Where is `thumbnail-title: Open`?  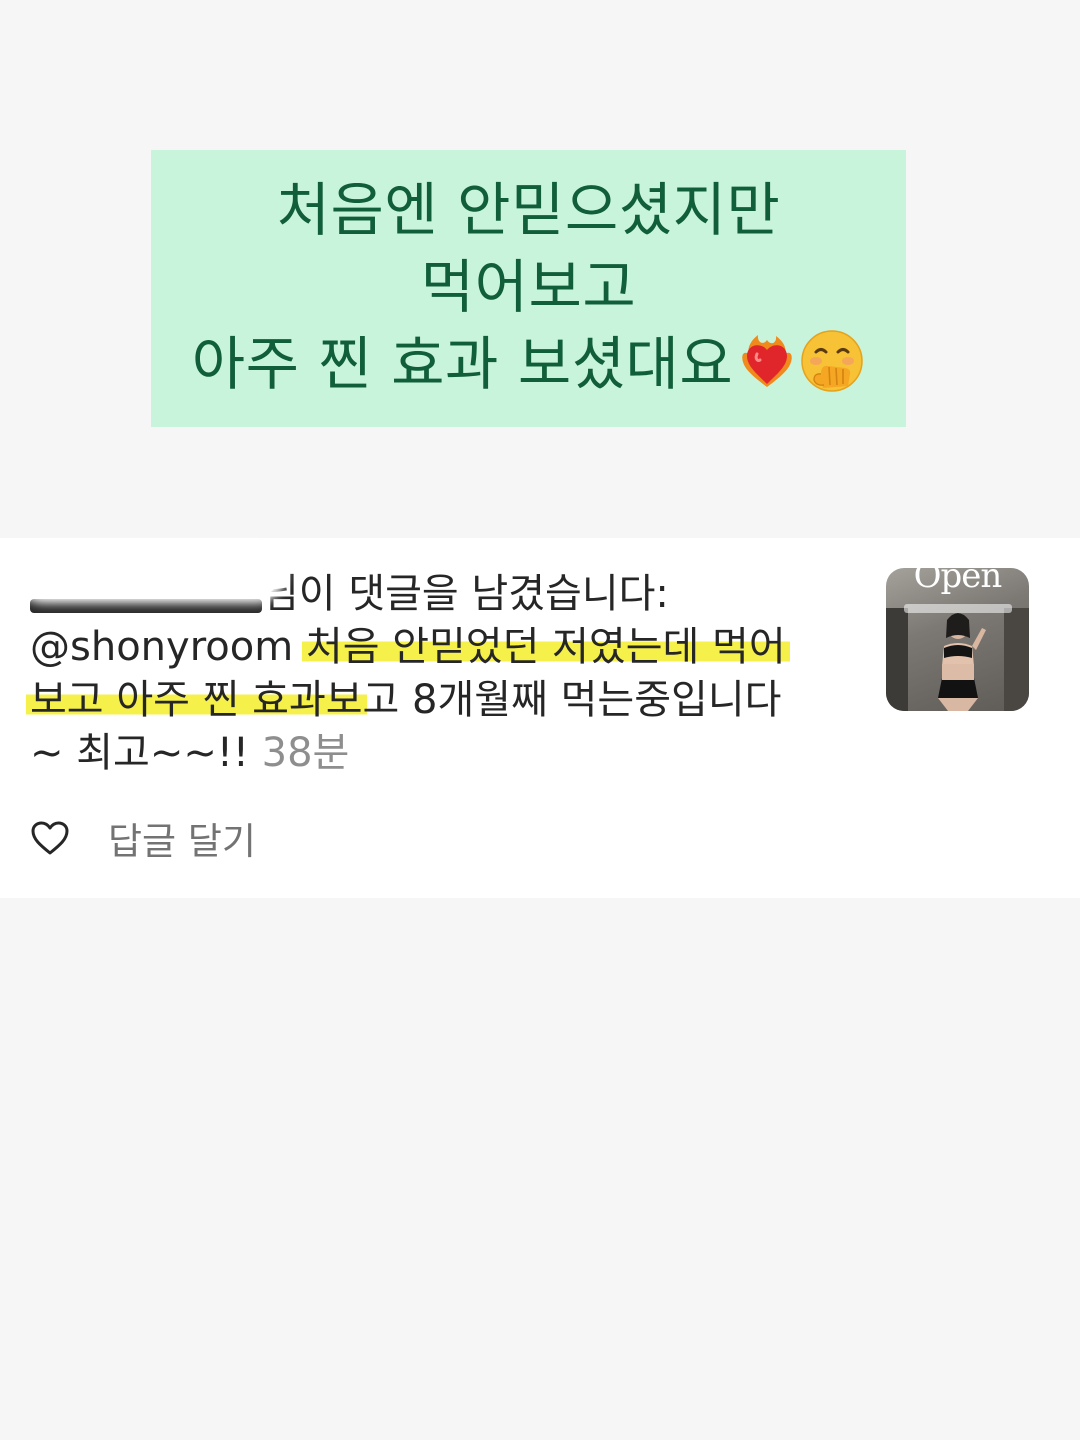 thumbnail-title: Open is located at coordinates (958, 582).